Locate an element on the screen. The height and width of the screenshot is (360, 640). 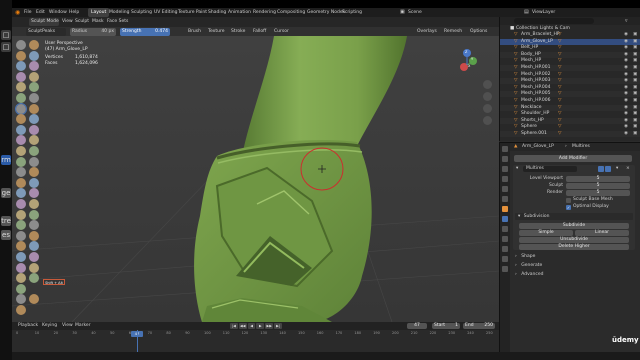
menu-sculpt: Sculpt is located at coordinates (82, 22).